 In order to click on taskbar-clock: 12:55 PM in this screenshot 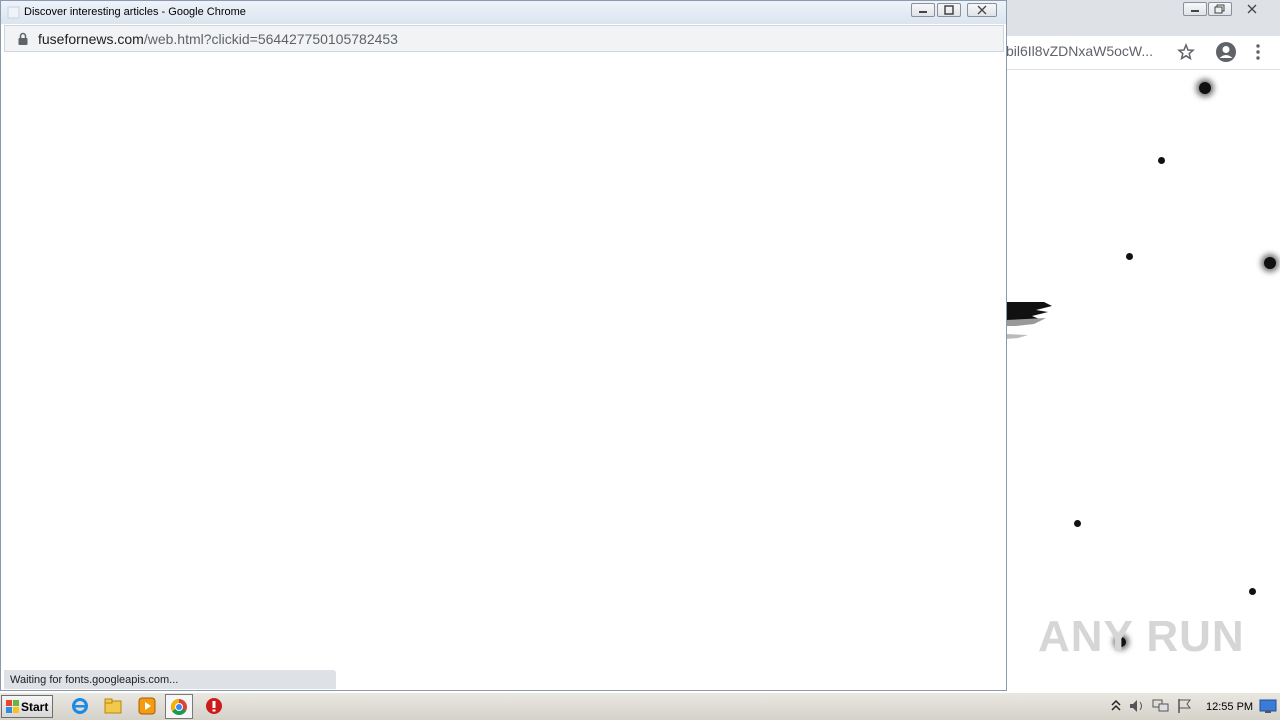, I will do `click(1229, 707)`.